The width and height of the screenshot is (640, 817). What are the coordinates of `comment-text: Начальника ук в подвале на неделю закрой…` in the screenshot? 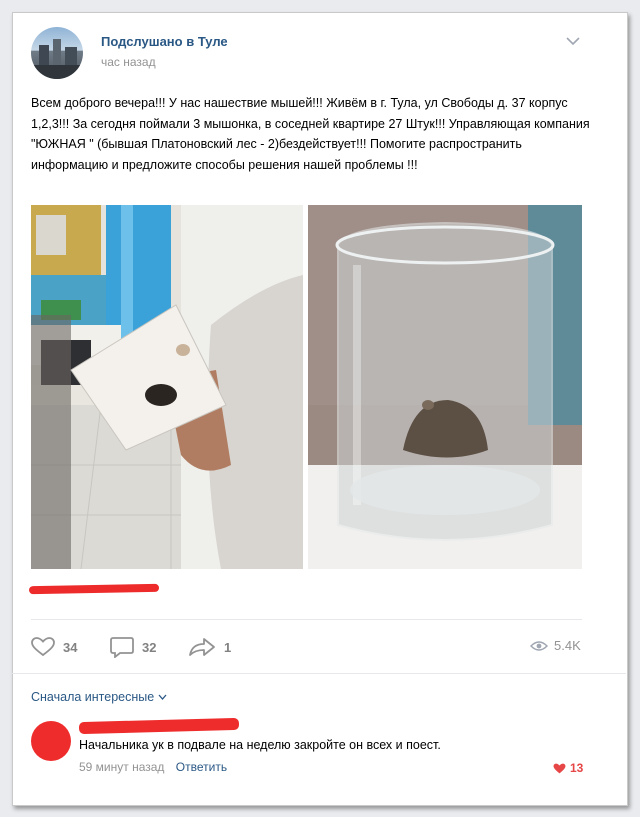 It's located at (260, 745).